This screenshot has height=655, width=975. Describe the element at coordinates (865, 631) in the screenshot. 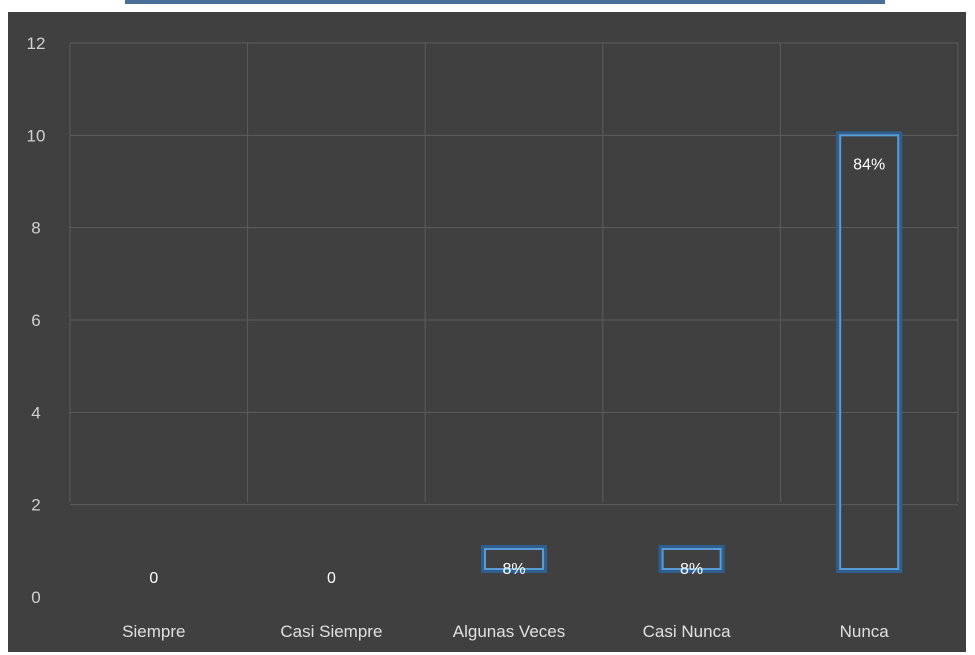

I see `x-category-label: Nunca` at that location.